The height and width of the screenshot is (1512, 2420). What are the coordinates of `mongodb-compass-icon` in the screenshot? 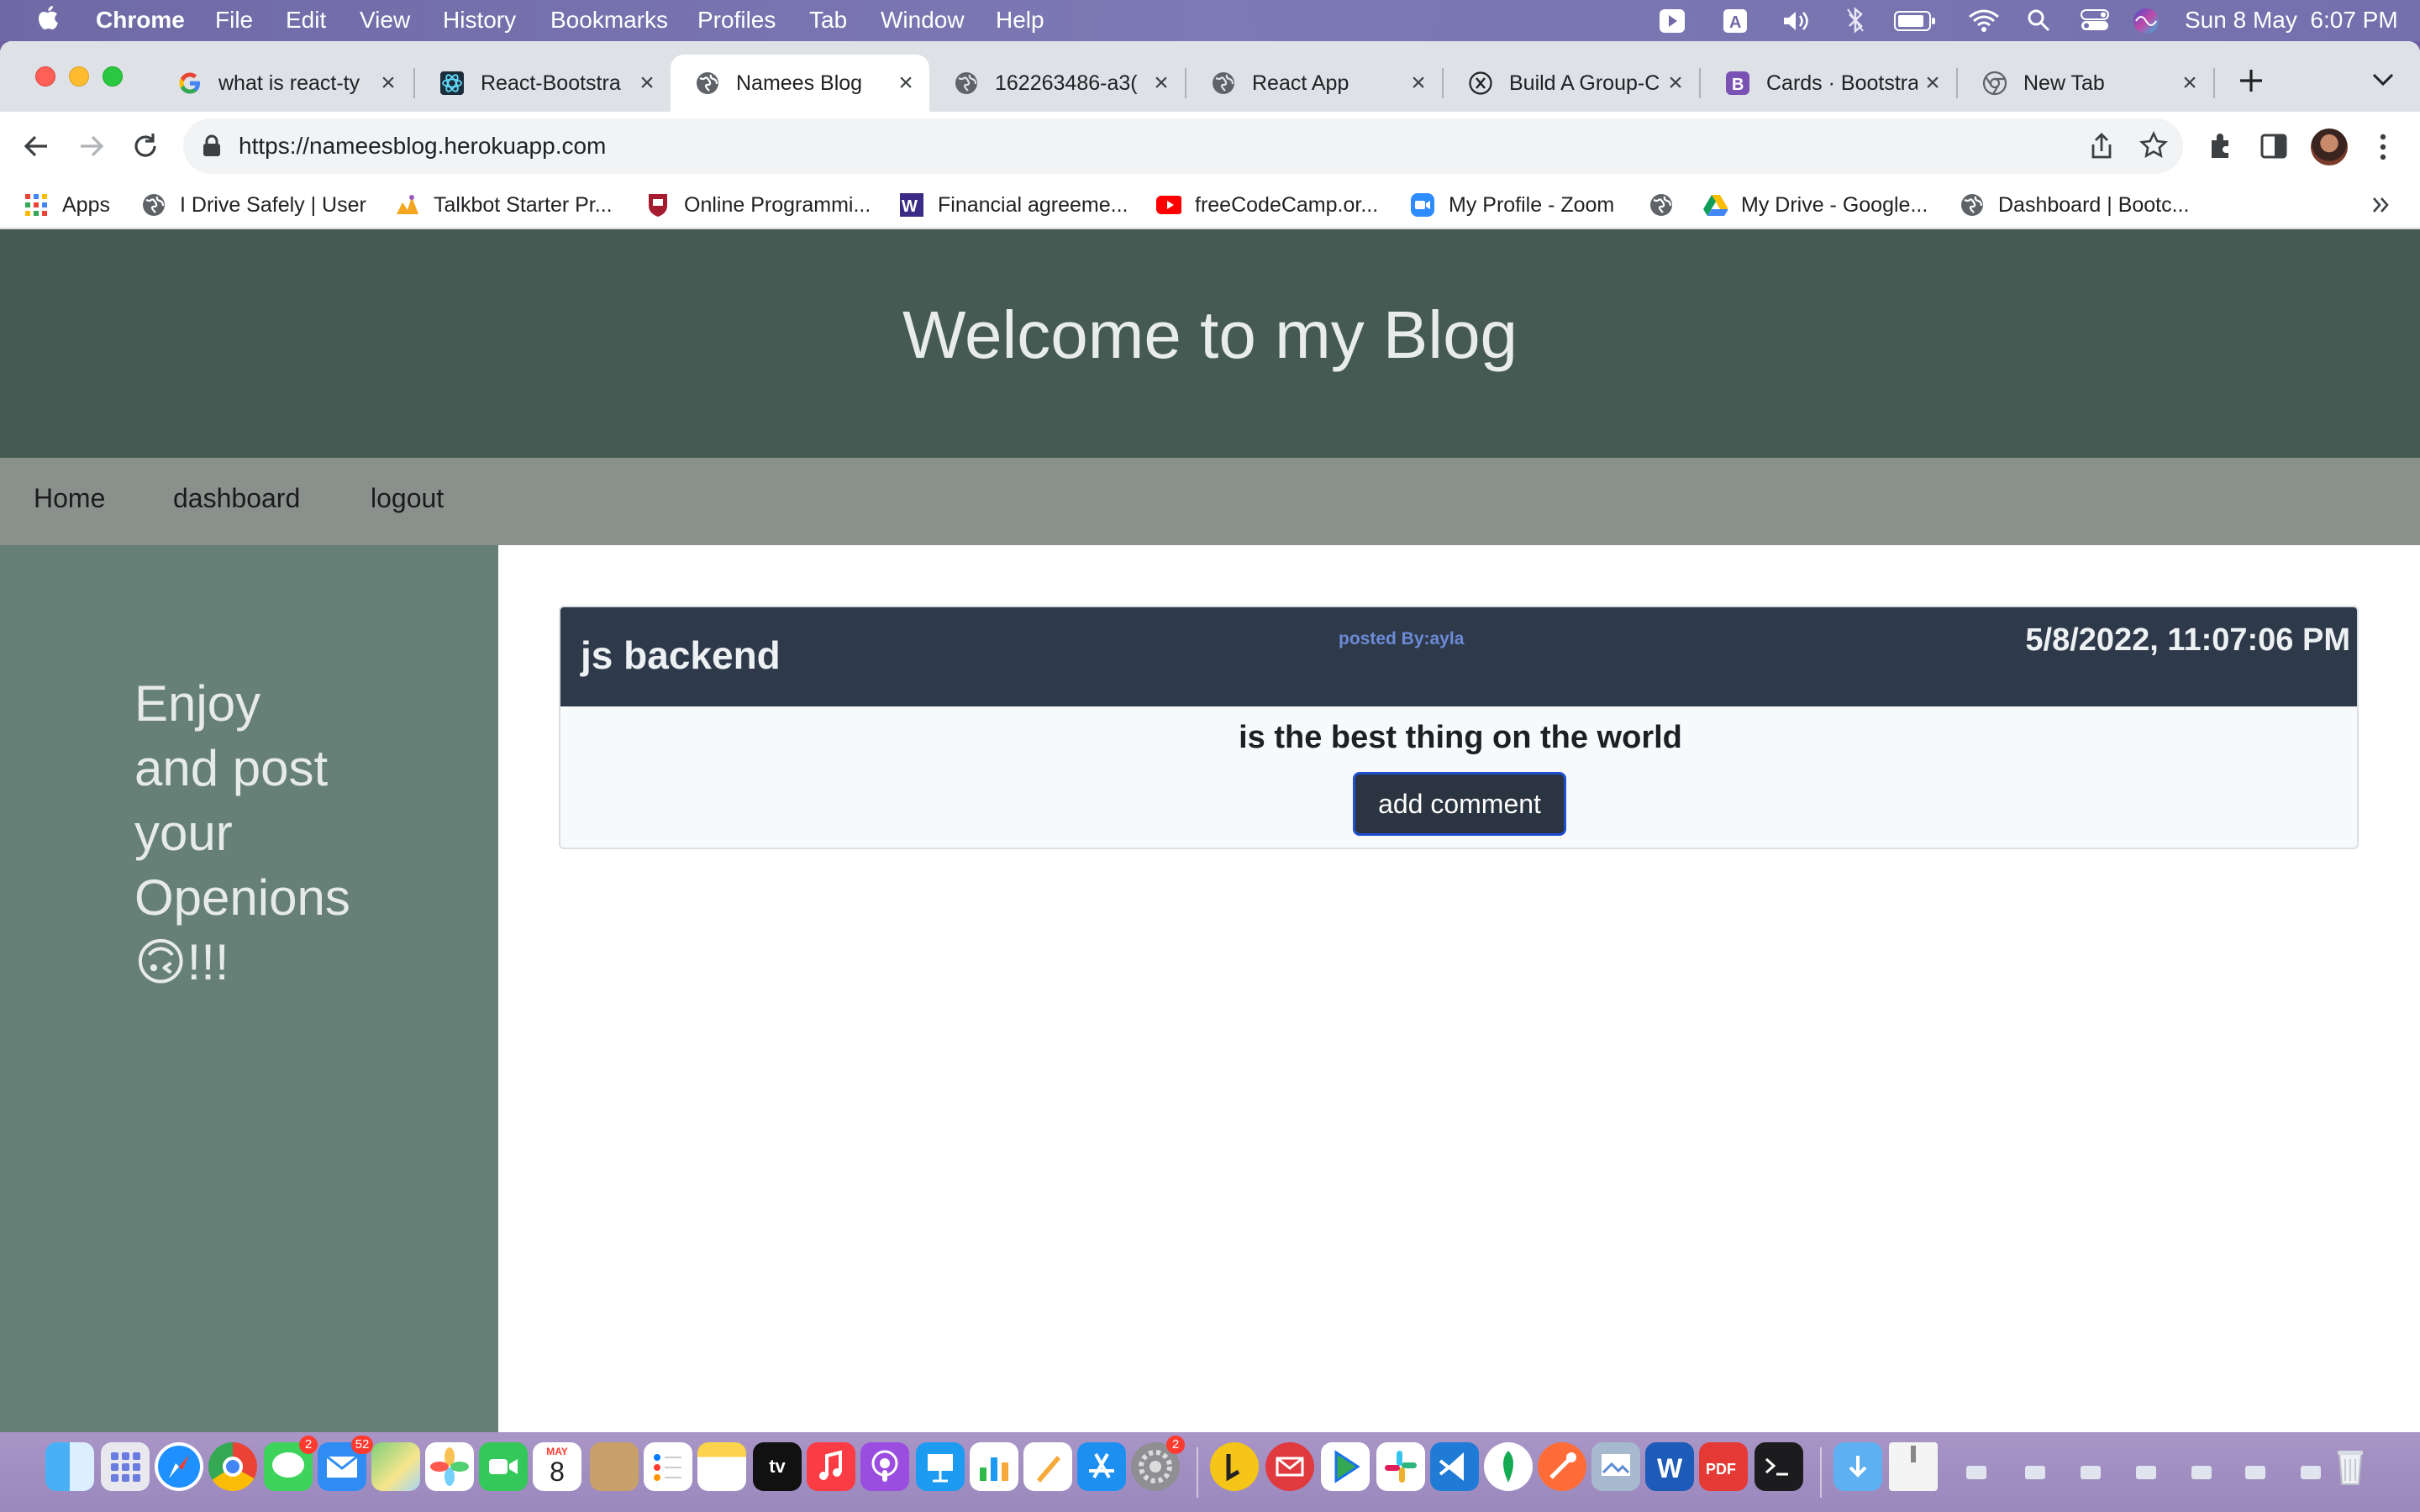 It's located at (1508, 1466).